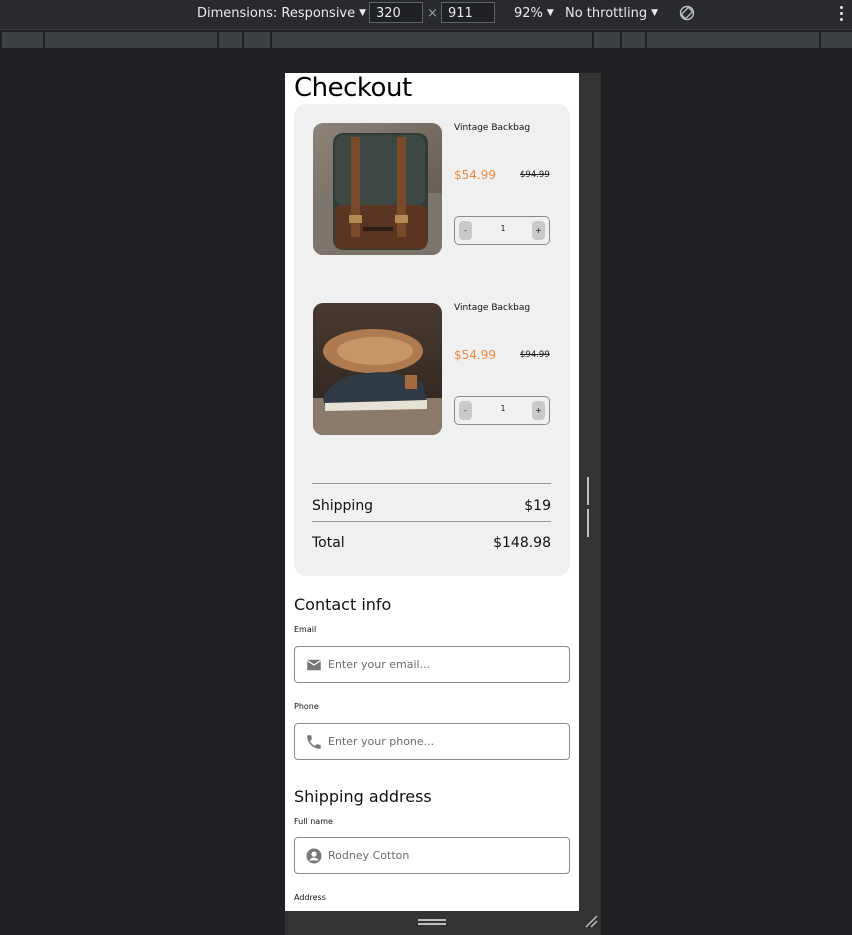 This screenshot has width=852, height=935. What do you see at coordinates (314, 665) in the screenshot?
I see `mail-icon` at bounding box center [314, 665].